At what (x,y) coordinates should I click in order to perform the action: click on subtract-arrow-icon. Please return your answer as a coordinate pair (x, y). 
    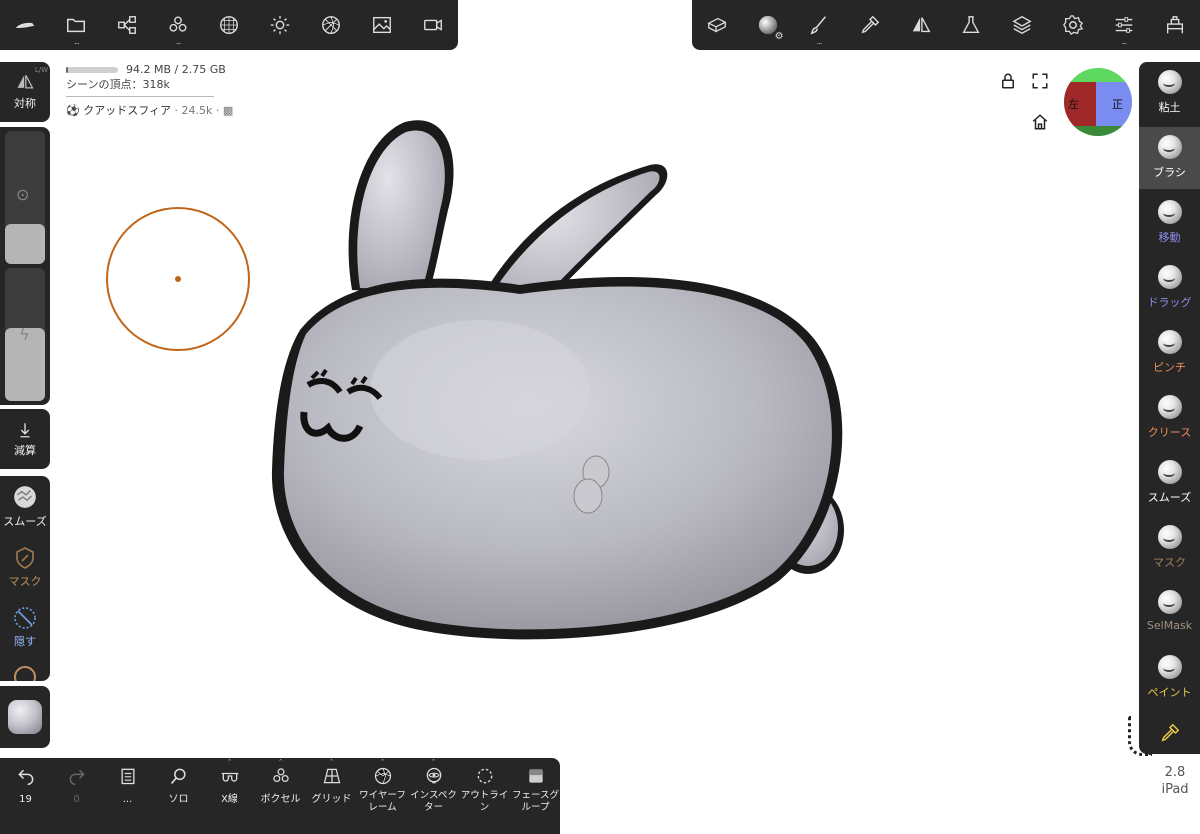
    Looking at the image, I should click on (25, 430).